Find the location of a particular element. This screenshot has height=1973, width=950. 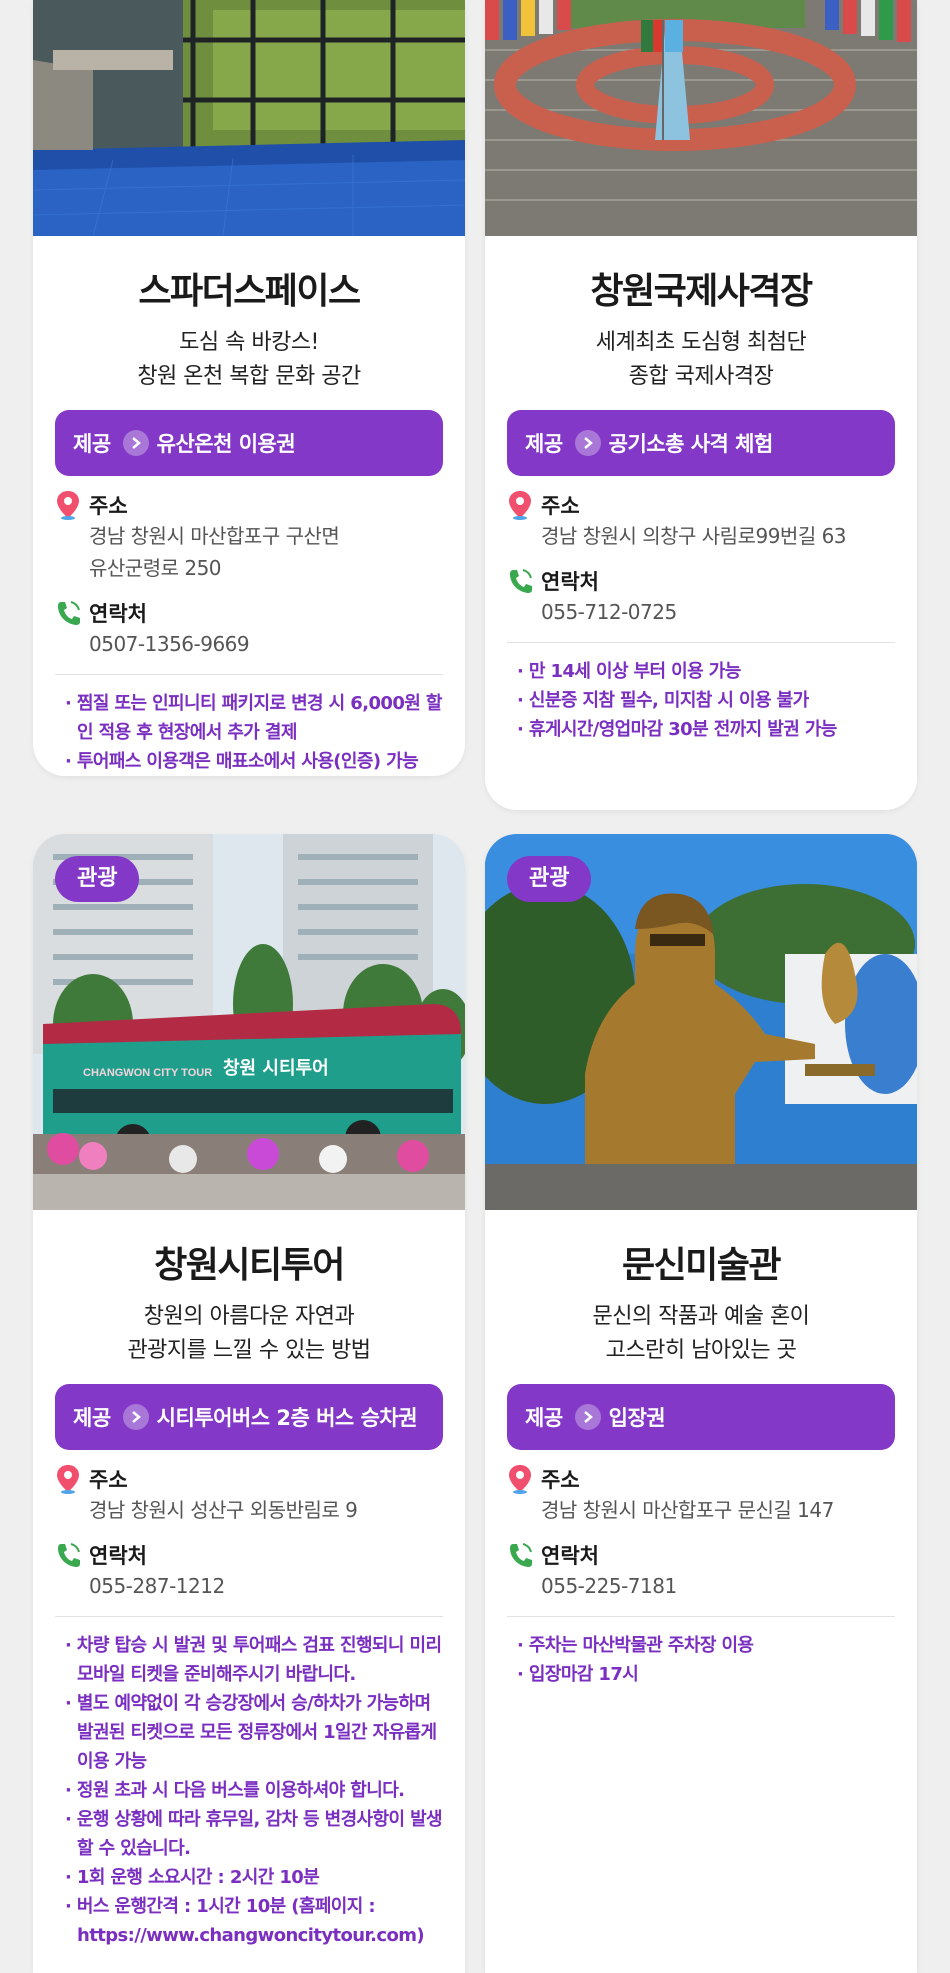

note-item: 주차는 마산박물관 주차장 이용 is located at coordinates (706, 1645).